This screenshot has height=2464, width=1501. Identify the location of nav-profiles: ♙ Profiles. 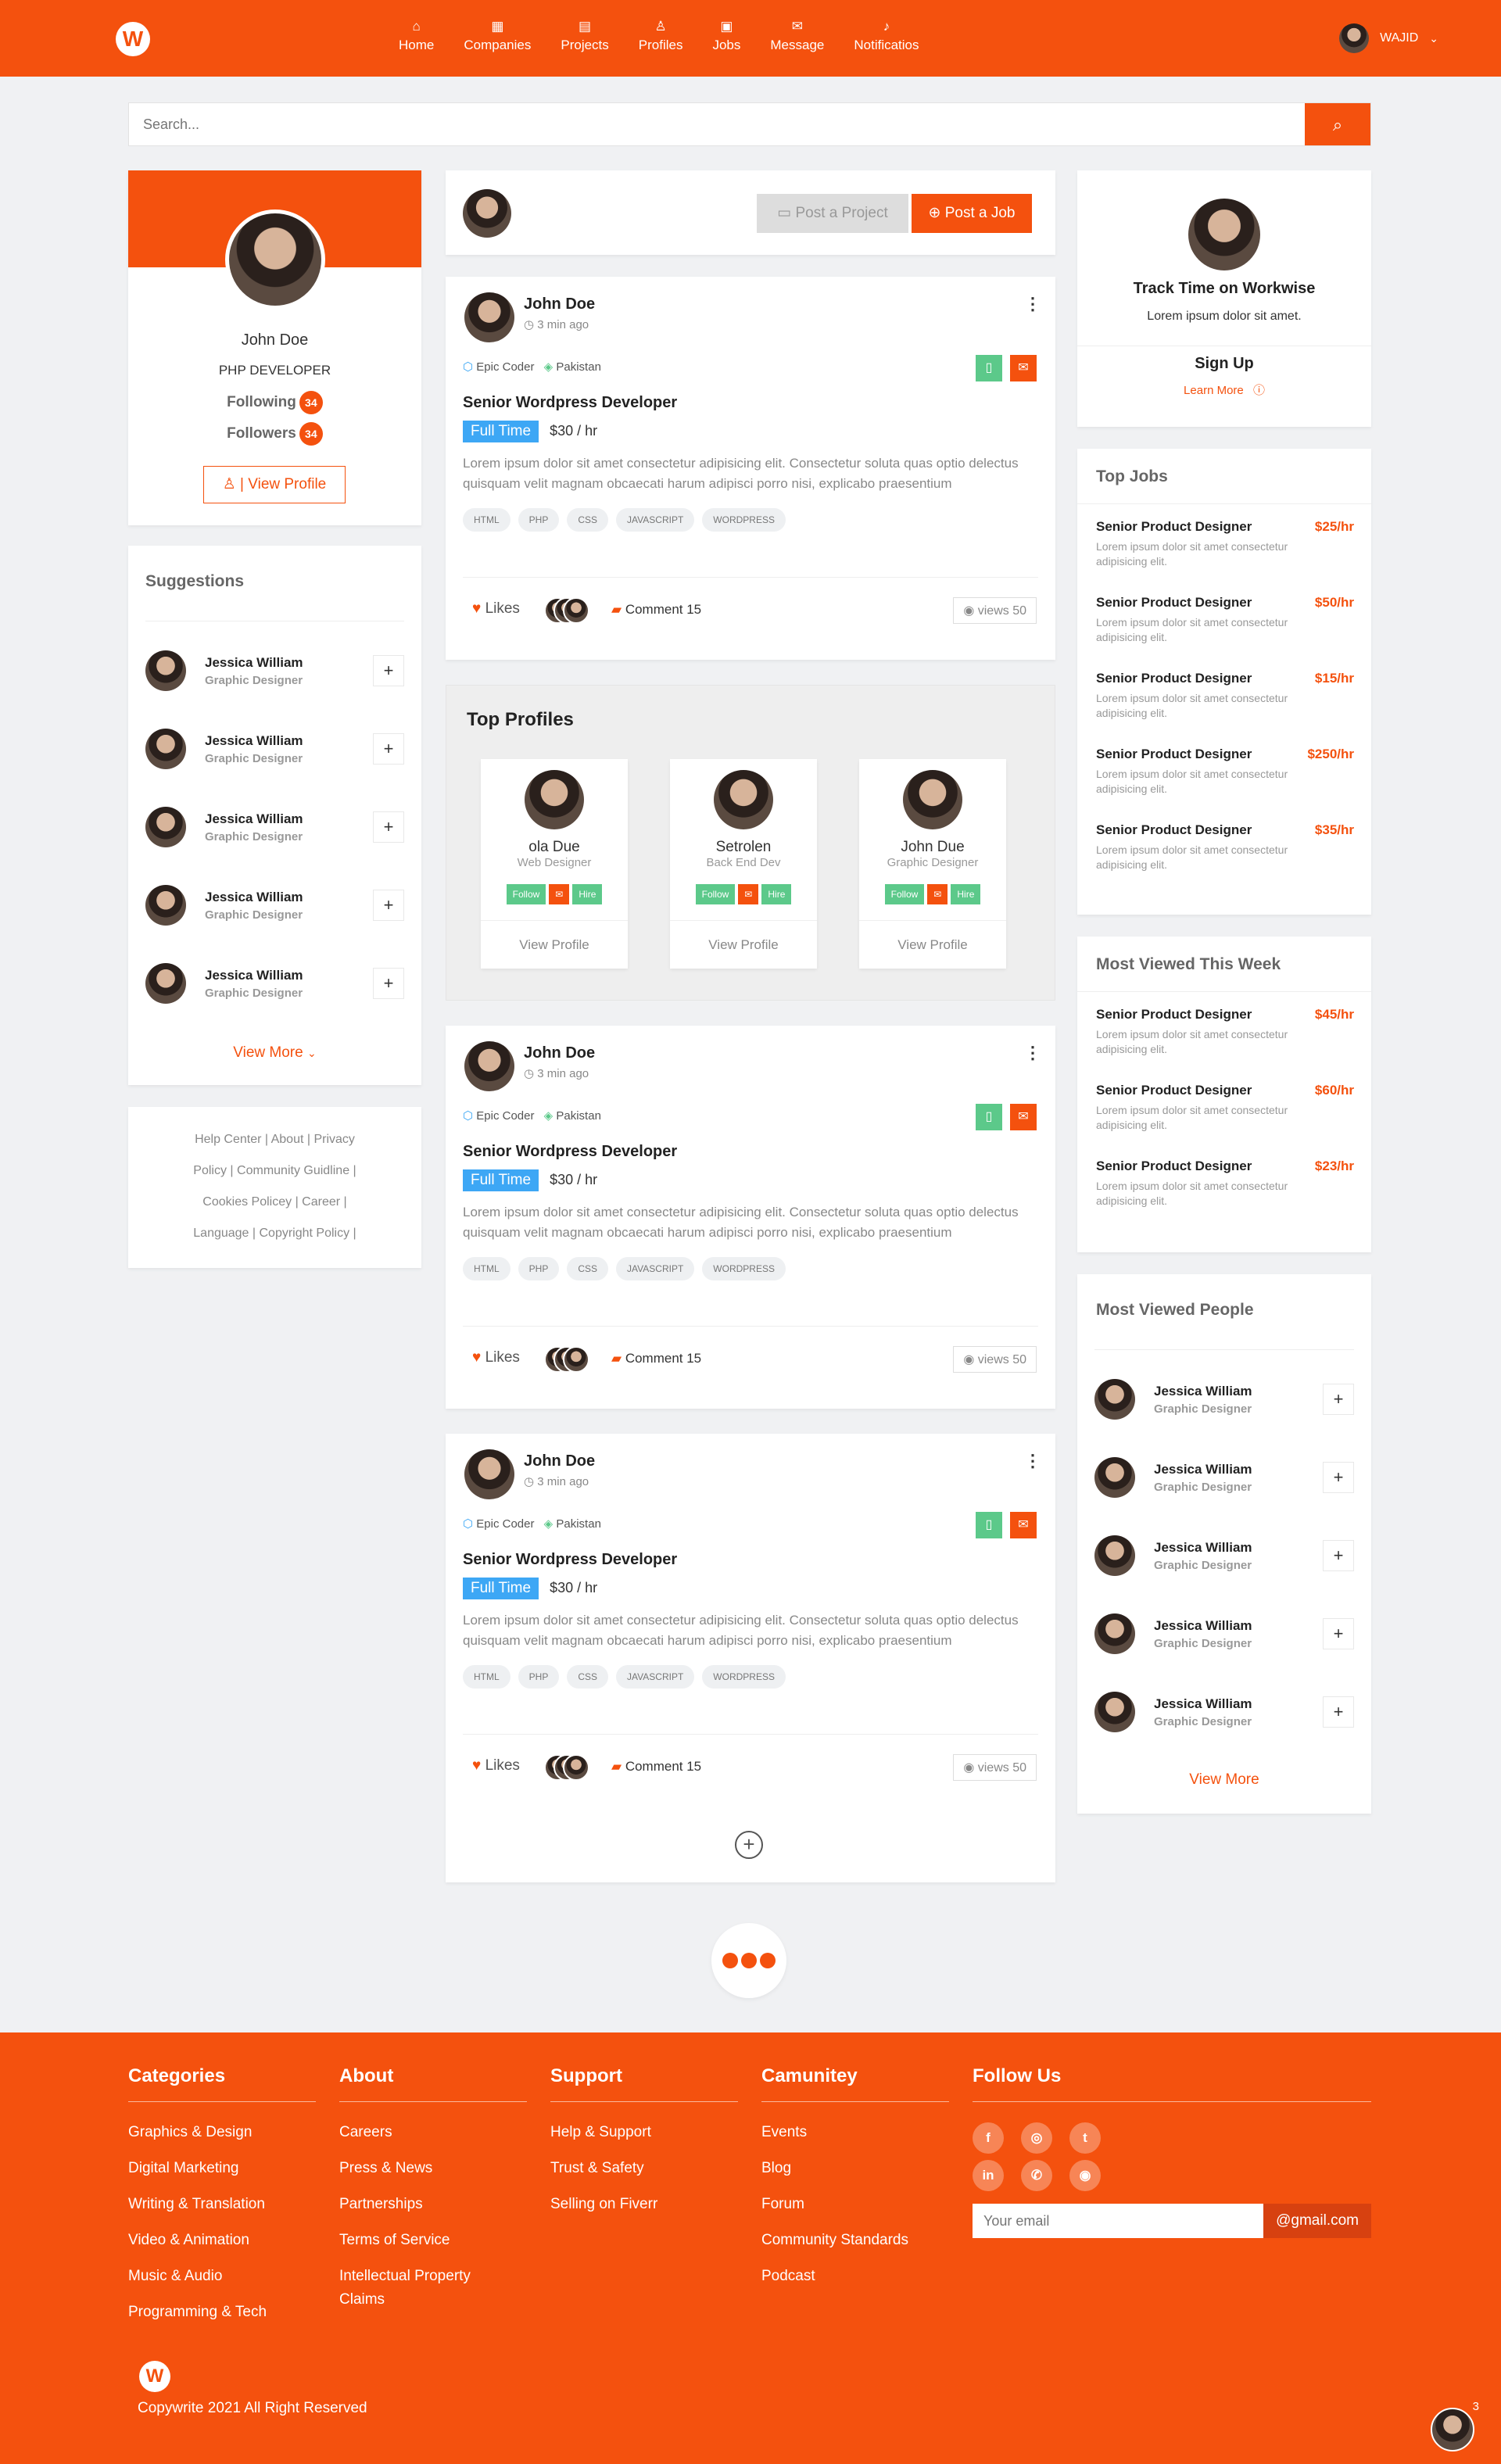
(661, 36).